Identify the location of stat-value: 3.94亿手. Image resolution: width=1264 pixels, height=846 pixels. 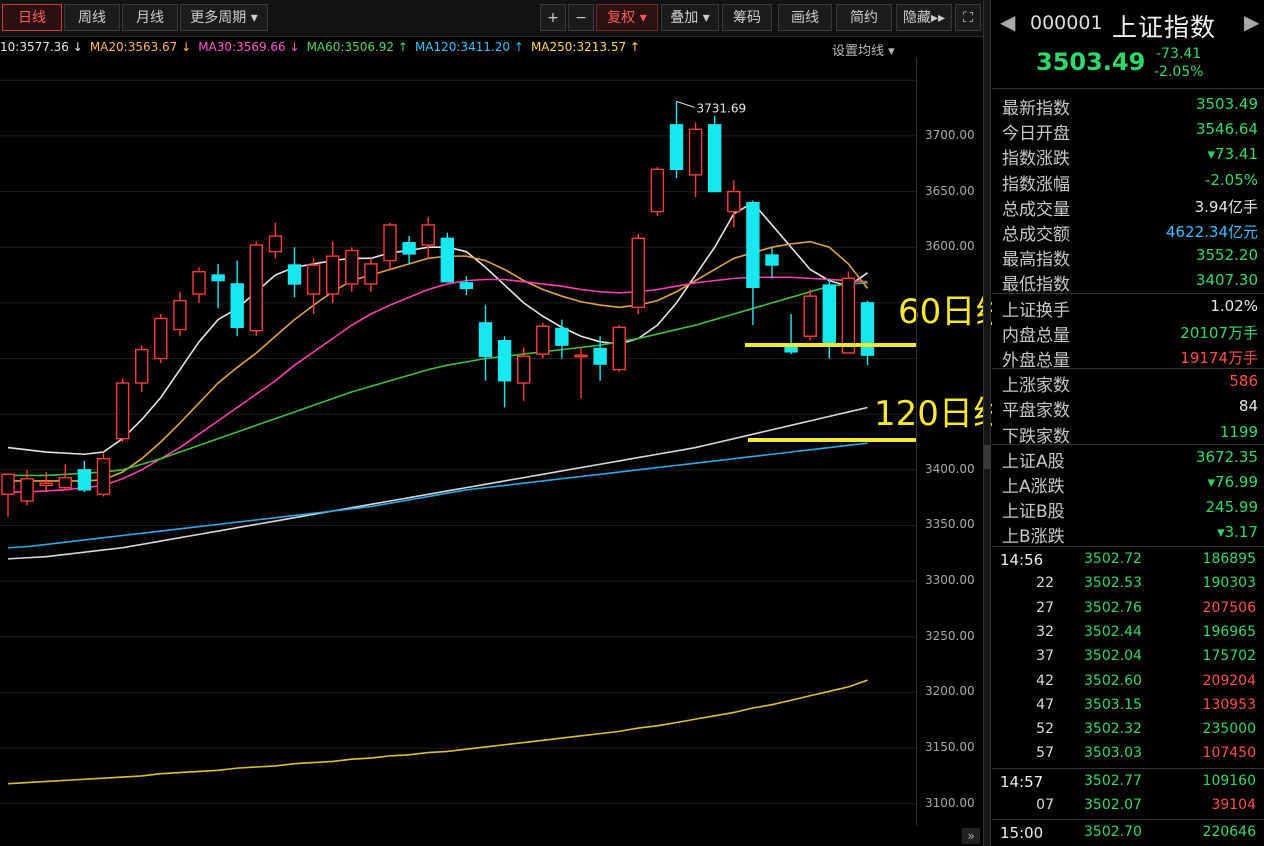
(1226, 206).